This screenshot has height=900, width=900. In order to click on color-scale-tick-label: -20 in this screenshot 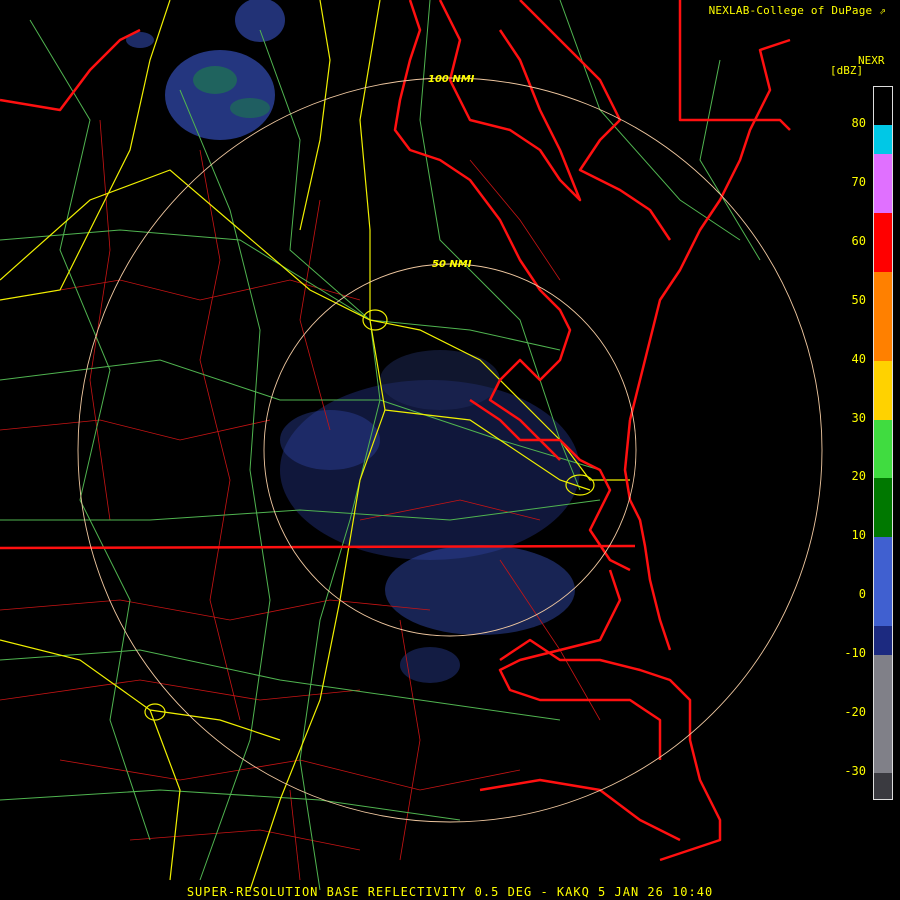, I will do `click(855, 712)`.